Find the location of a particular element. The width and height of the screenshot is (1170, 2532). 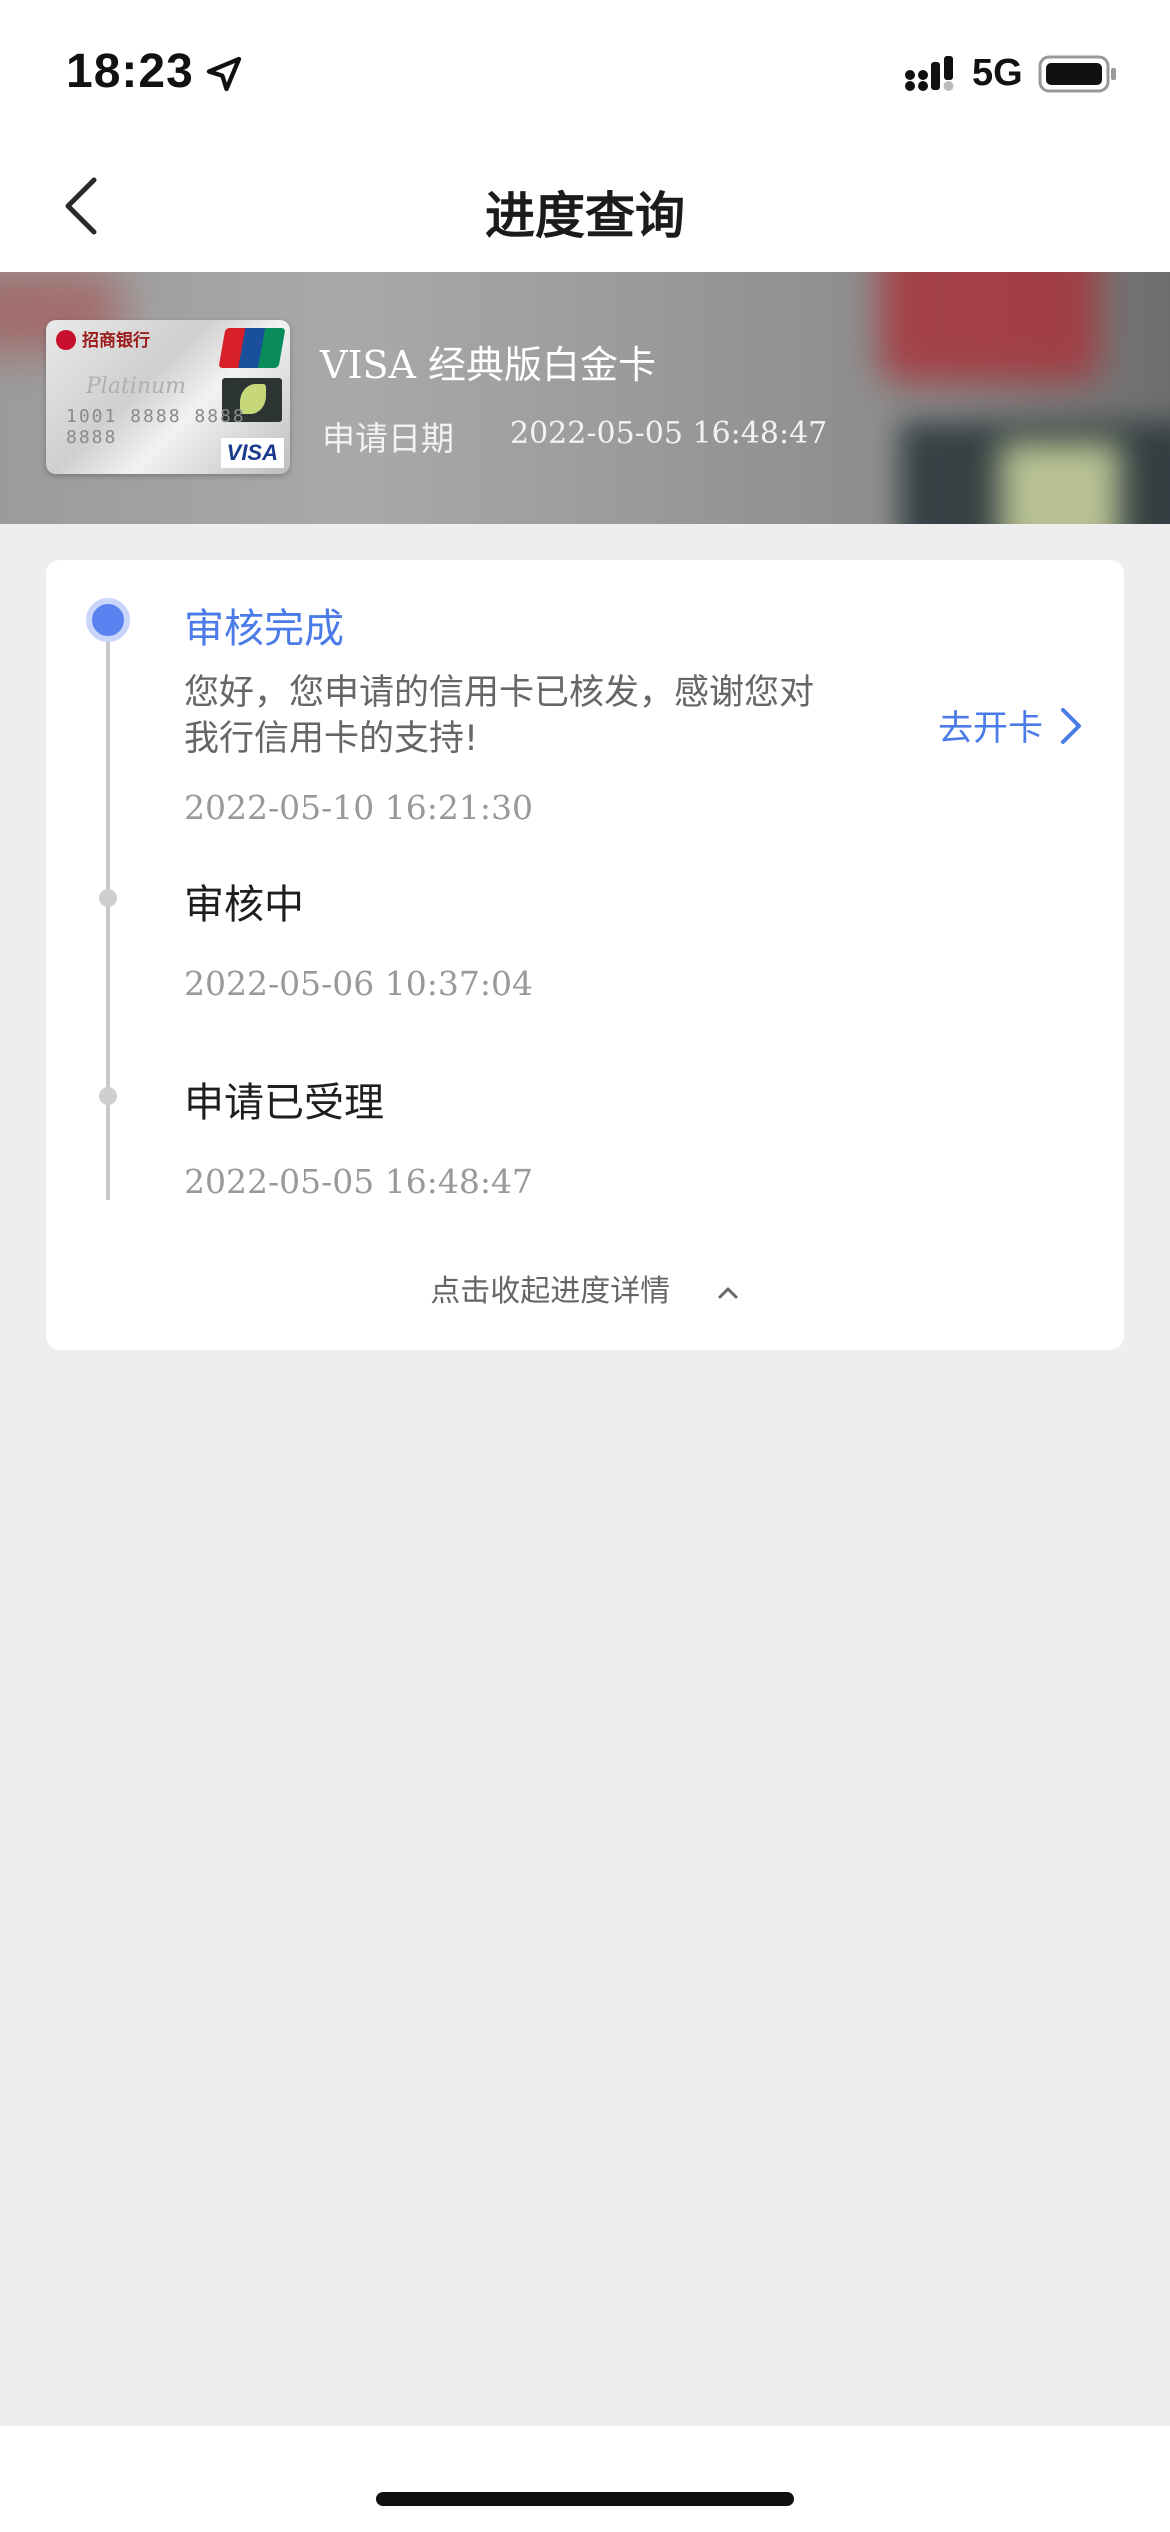

collapse-details-label: 点击收起进度详情 is located at coordinates (550, 1291).